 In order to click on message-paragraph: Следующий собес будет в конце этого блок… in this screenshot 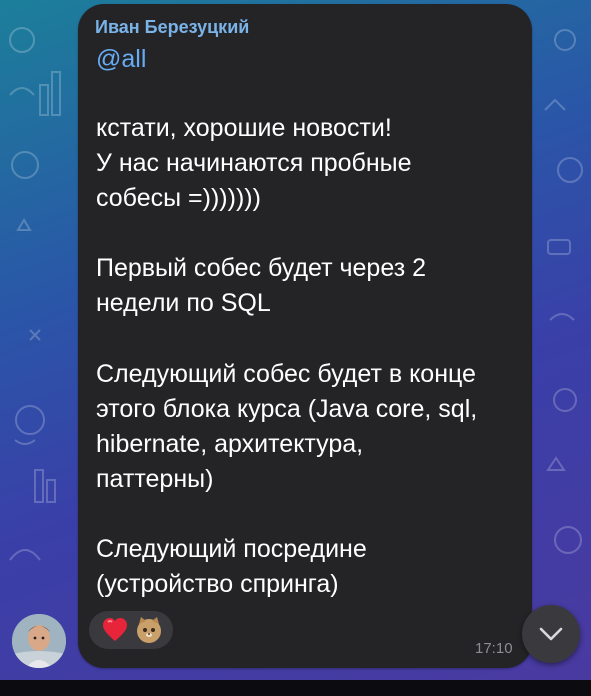, I will do `click(287, 426)`.